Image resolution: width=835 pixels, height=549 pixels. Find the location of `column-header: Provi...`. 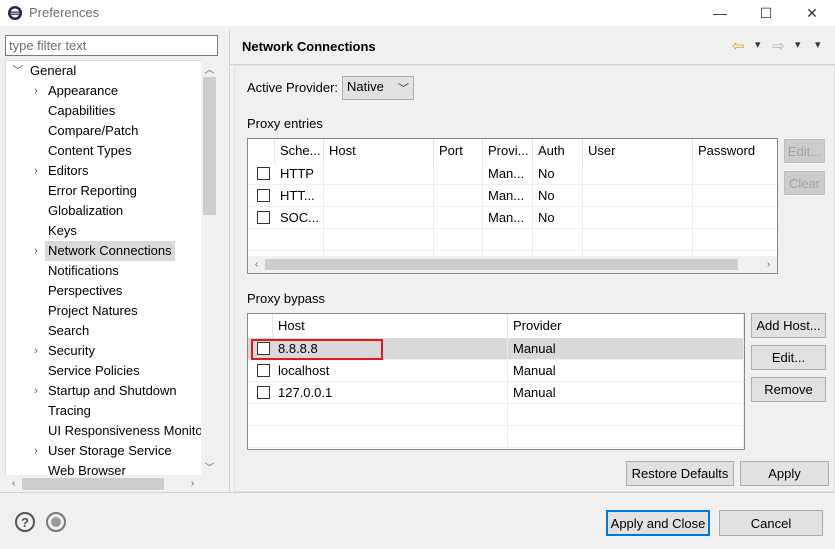

column-header: Provi... is located at coordinates (508, 151).